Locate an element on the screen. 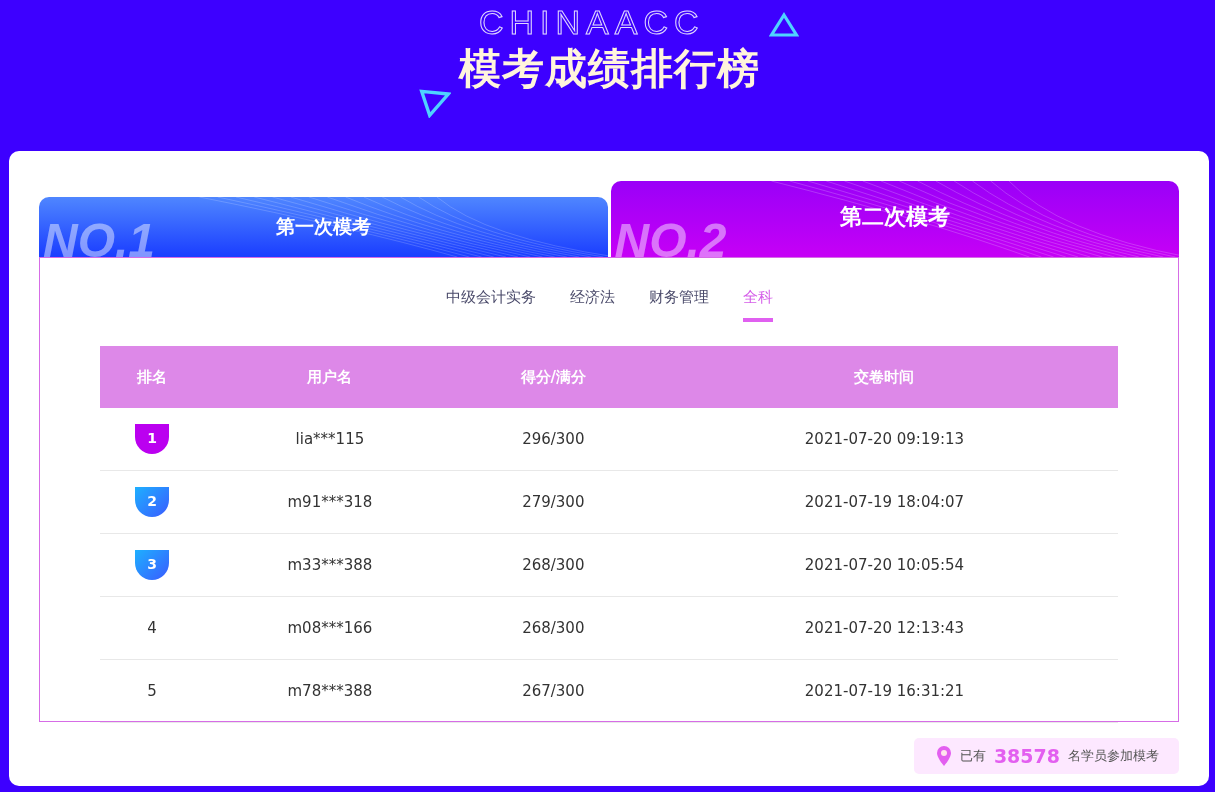 This screenshot has height=792, width=1215. participants-prefix: 已有 is located at coordinates (972, 756).